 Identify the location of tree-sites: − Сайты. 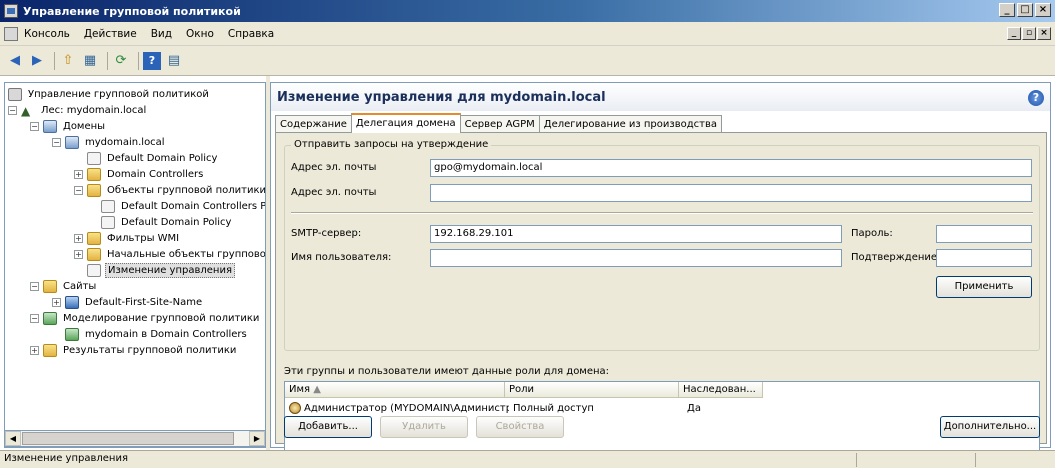
(64, 286).